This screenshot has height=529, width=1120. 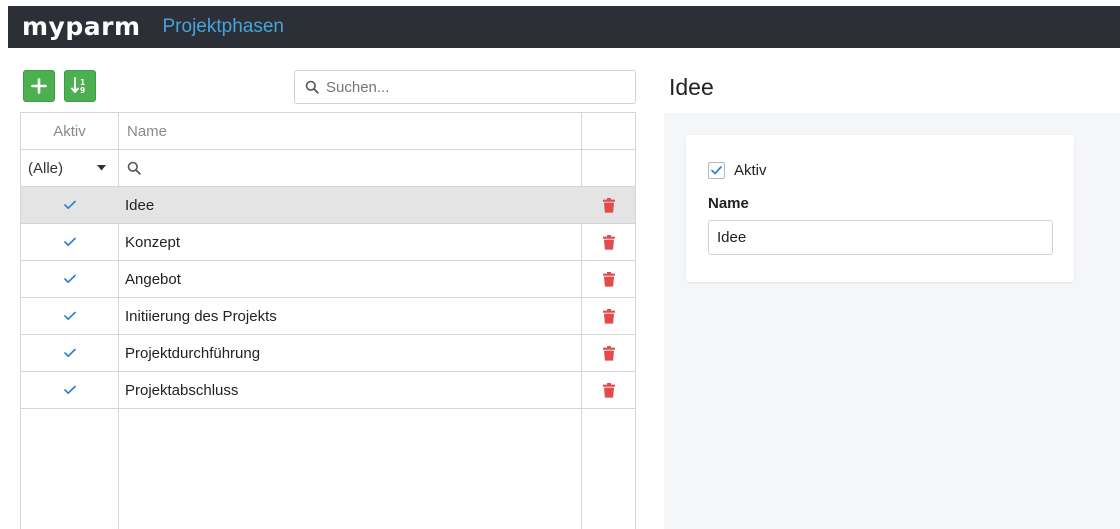 What do you see at coordinates (350, 131) in the screenshot?
I see `column-header-name: Name` at bounding box center [350, 131].